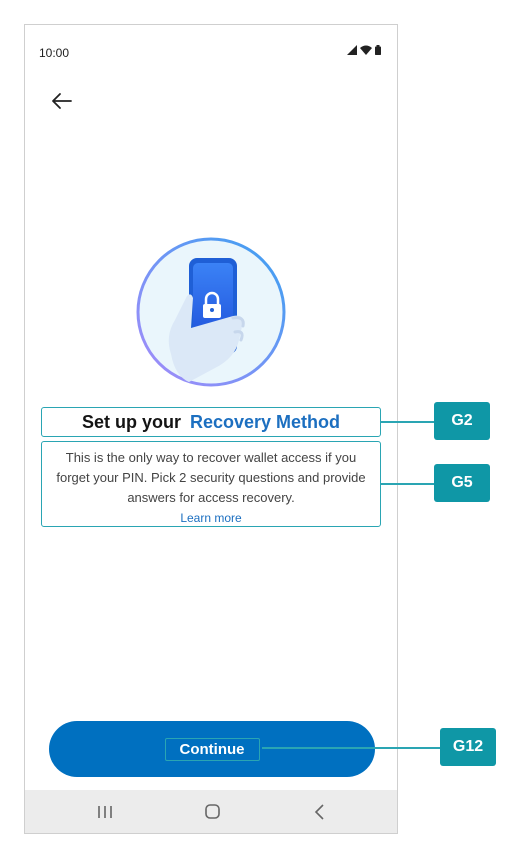 The width and height of the screenshot is (520, 860). I want to click on chevron-left-icon, so click(320, 812).